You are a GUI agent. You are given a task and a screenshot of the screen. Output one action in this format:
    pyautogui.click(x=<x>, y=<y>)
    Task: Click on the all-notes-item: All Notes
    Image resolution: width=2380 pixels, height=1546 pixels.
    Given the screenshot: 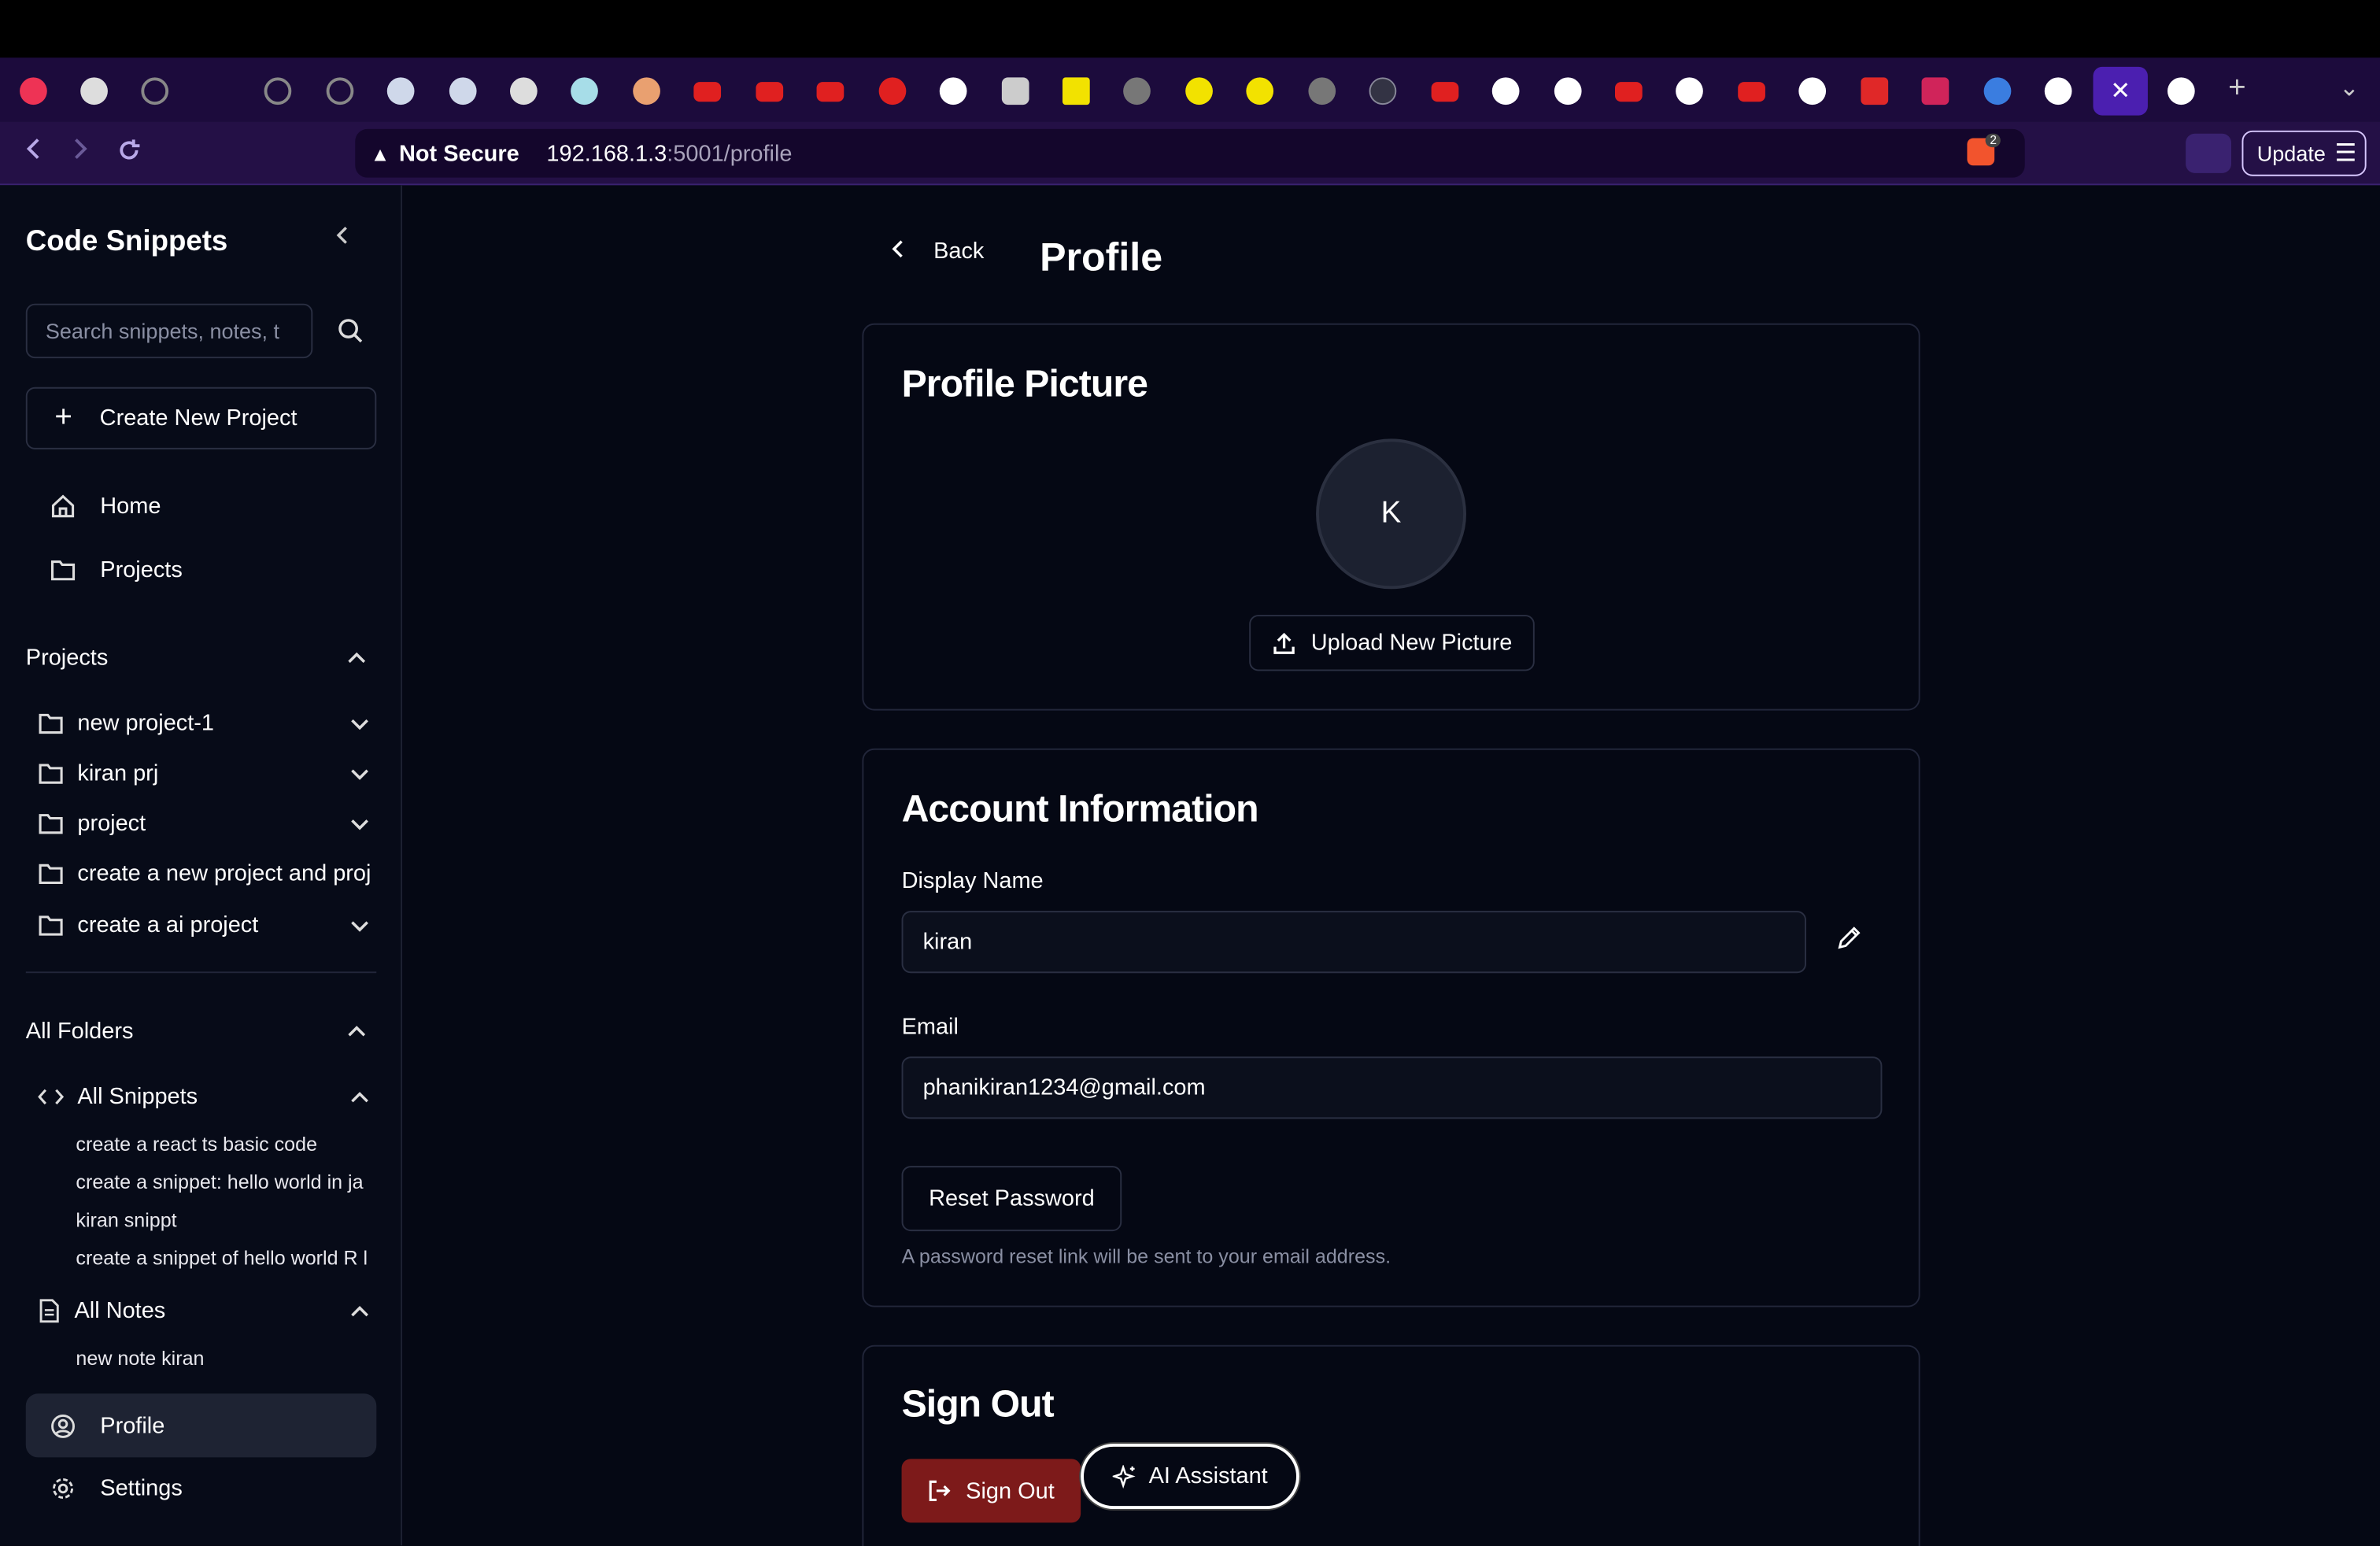 What is the action you would take?
    pyautogui.click(x=204, y=1311)
    